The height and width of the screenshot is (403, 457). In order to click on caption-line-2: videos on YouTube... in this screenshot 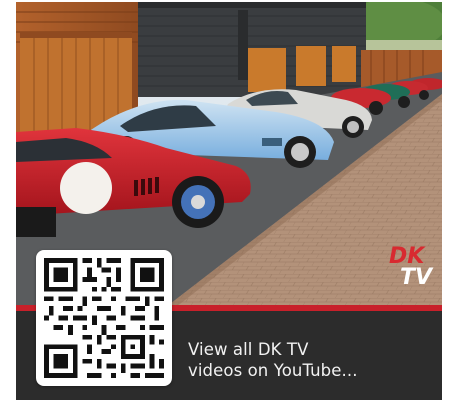, I will do `click(273, 370)`.